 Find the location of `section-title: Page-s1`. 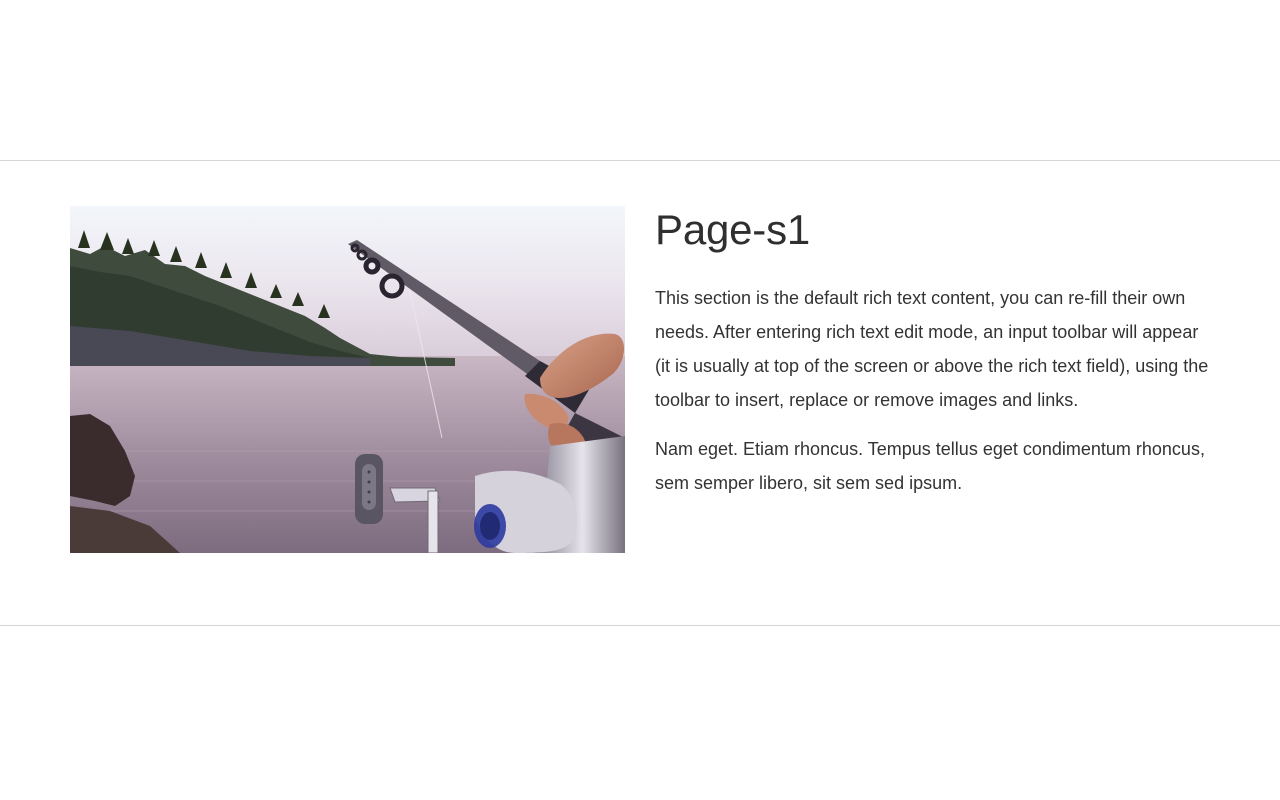

section-title: Page-s1 is located at coordinates (733, 229).